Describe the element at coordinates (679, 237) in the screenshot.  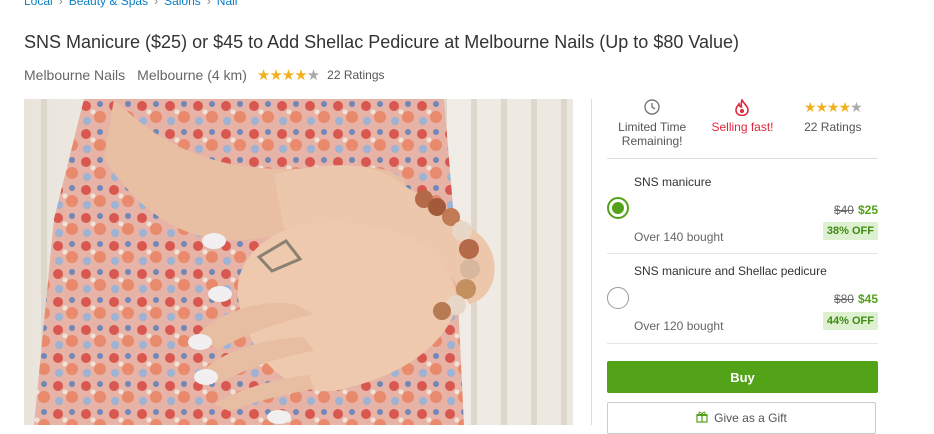
I see `bought-count: Over 140 bought` at that location.